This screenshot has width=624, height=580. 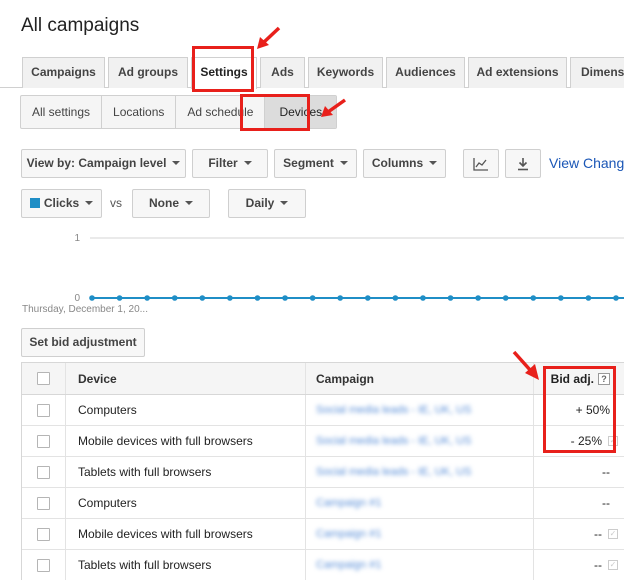 What do you see at coordinates (586, 163) in the screenshot?
I see `view-change-history-link: View Change` at bounding box center [586, 163].